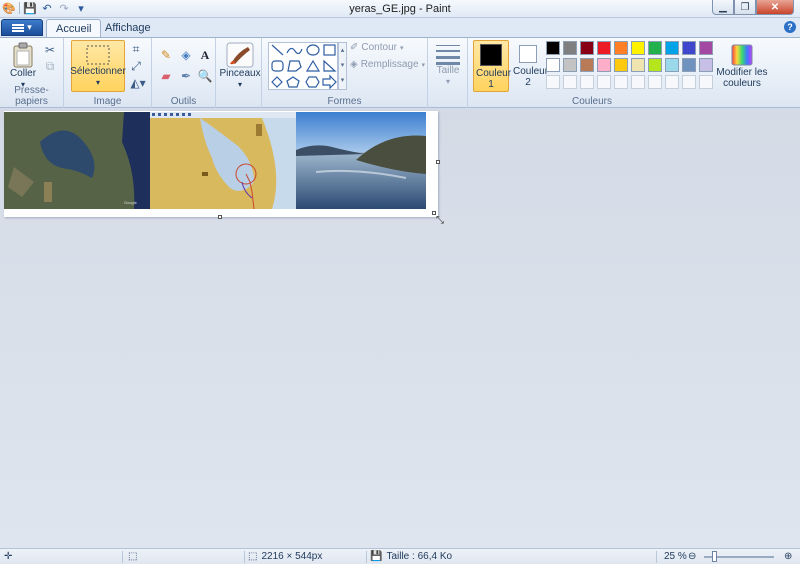 Image resolution: width=800 pixels, height=564 pixels. I want to click on pentagon-shape-icon, so click(293, 82).